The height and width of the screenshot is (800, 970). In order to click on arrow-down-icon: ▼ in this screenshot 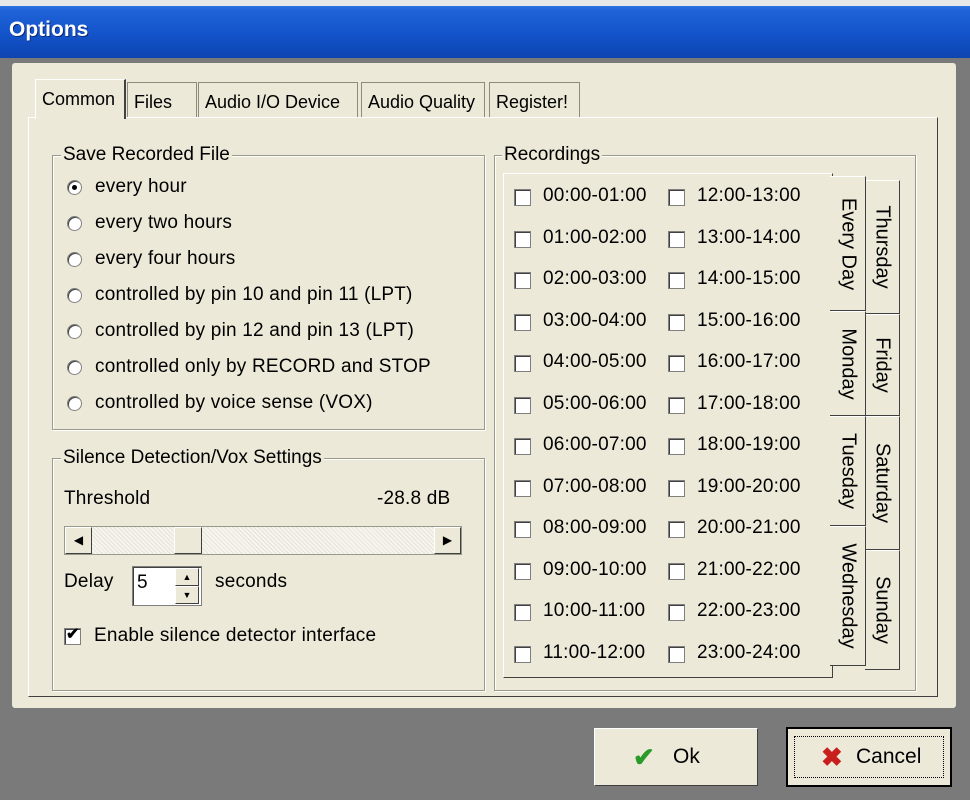, I will do `click(187, 595)`.